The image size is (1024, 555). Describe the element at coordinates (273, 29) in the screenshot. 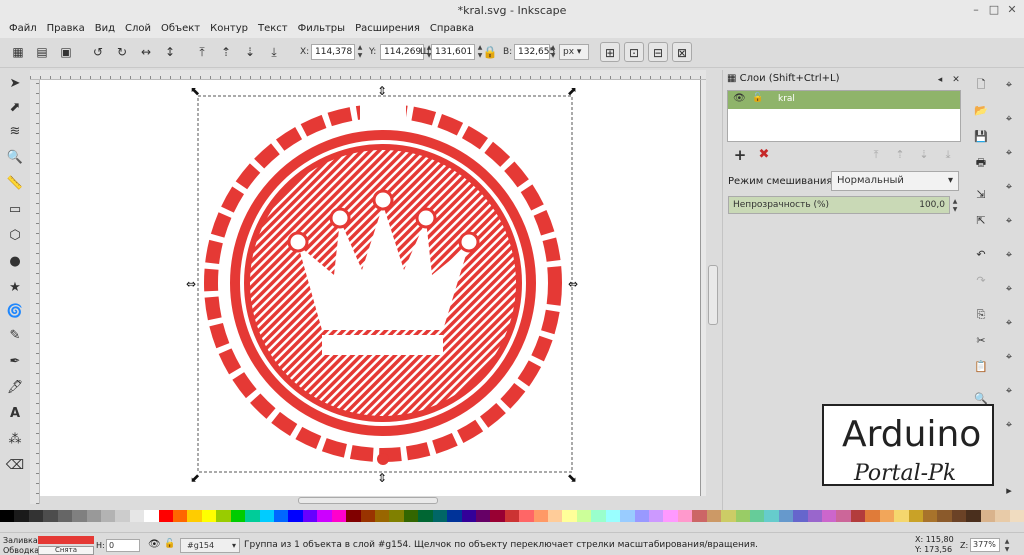

I see `menu-text: Текст` at that location.